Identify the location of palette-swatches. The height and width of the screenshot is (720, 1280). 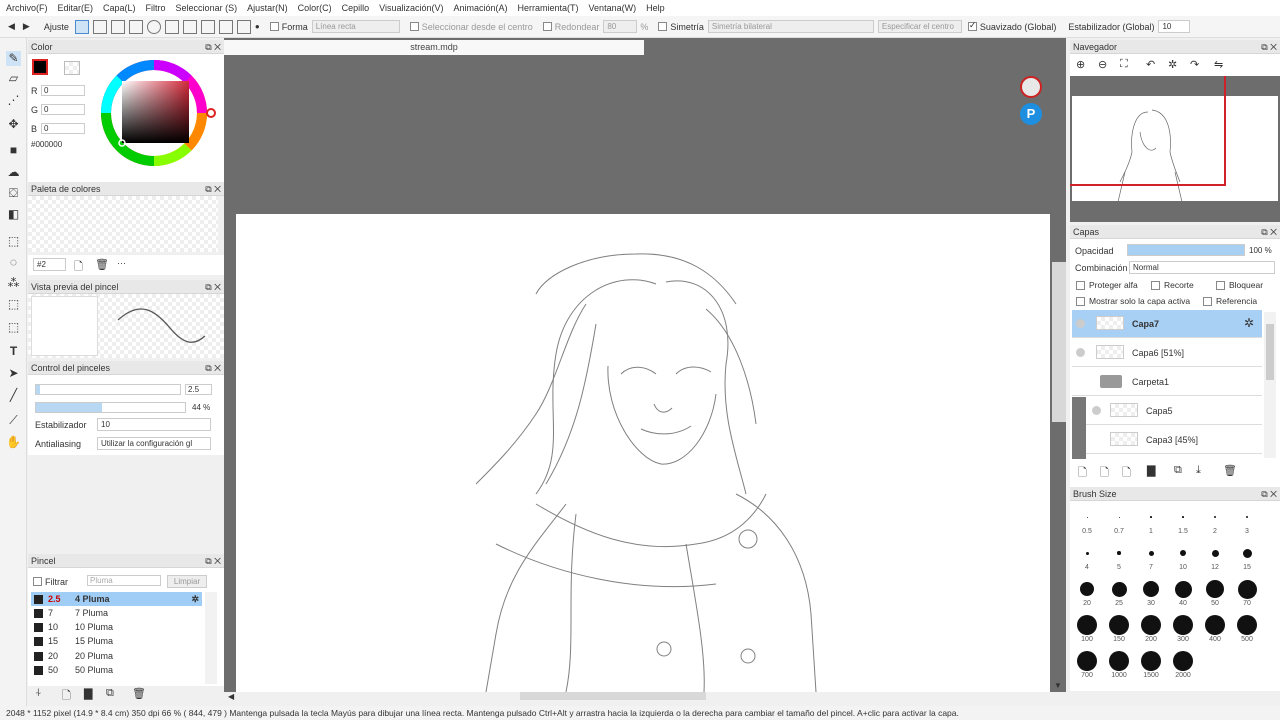
(123, 224).